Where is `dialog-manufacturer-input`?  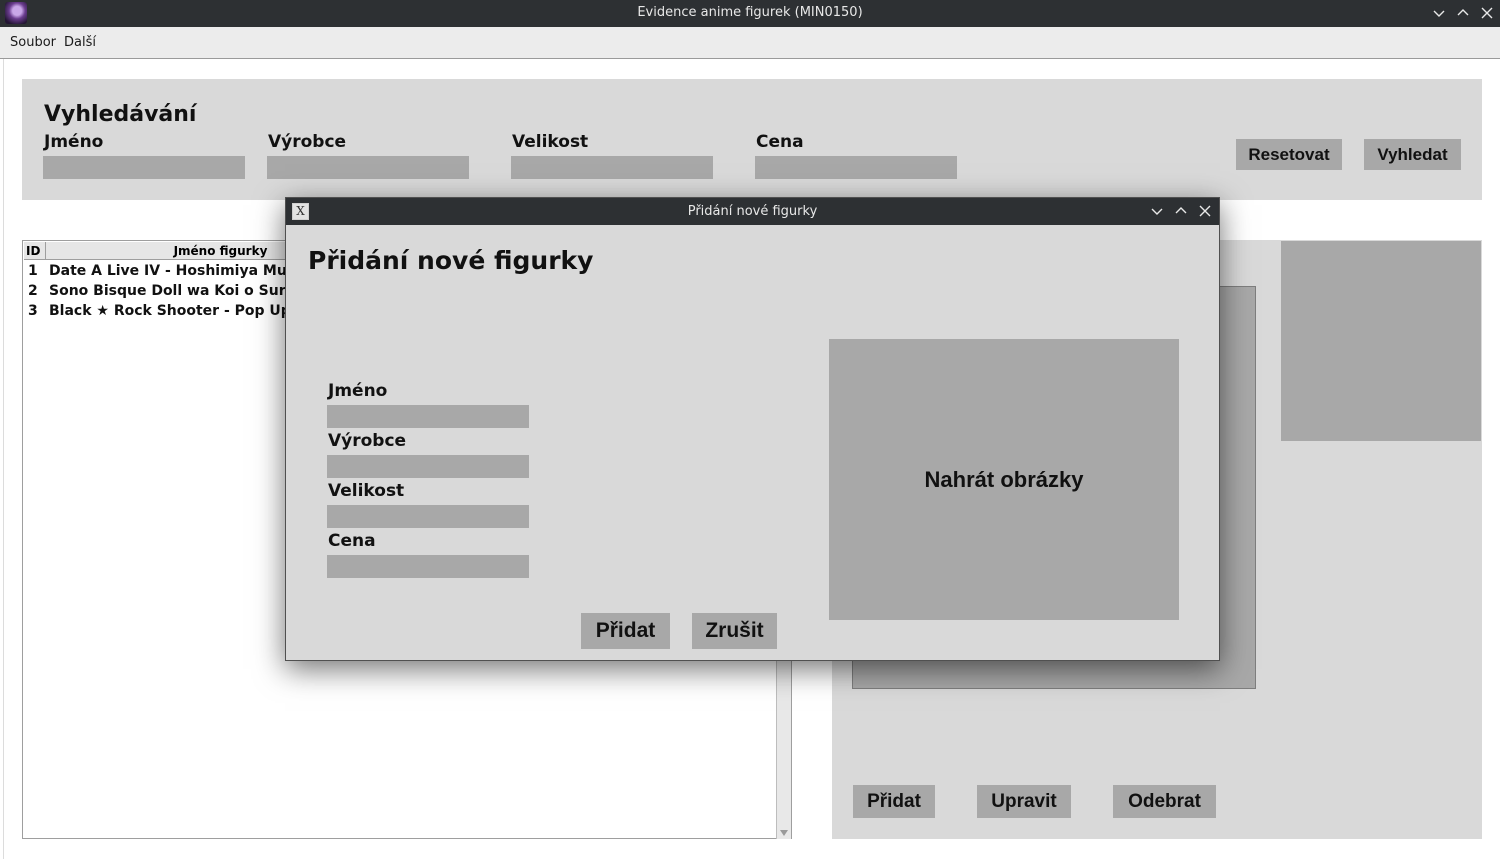 dialog-manufacturer-input is located at coordinates (428, 466).